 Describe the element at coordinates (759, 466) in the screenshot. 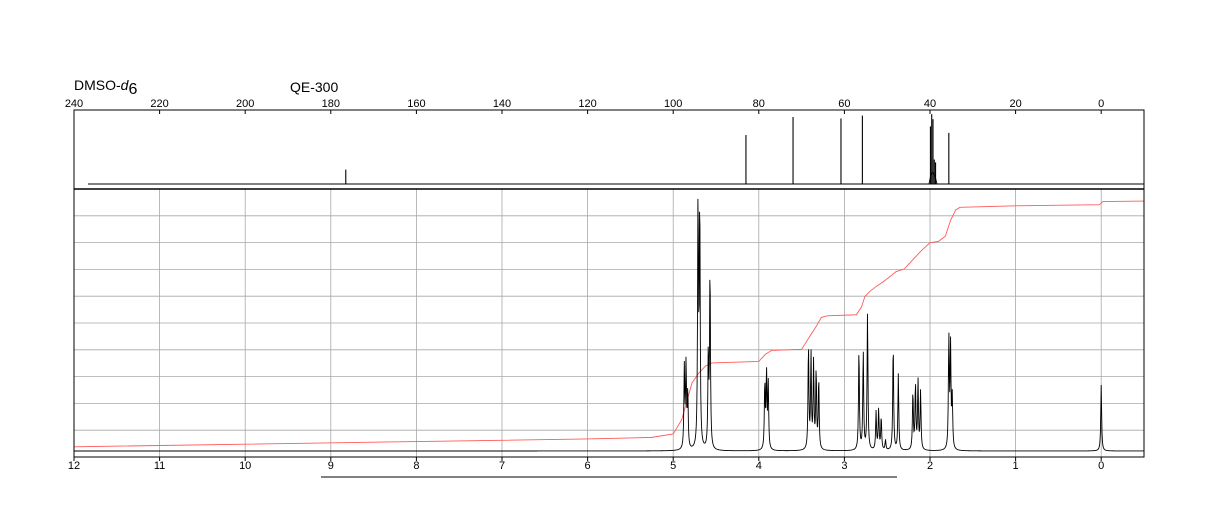

I see `h1-tick-label: 4` at that location.